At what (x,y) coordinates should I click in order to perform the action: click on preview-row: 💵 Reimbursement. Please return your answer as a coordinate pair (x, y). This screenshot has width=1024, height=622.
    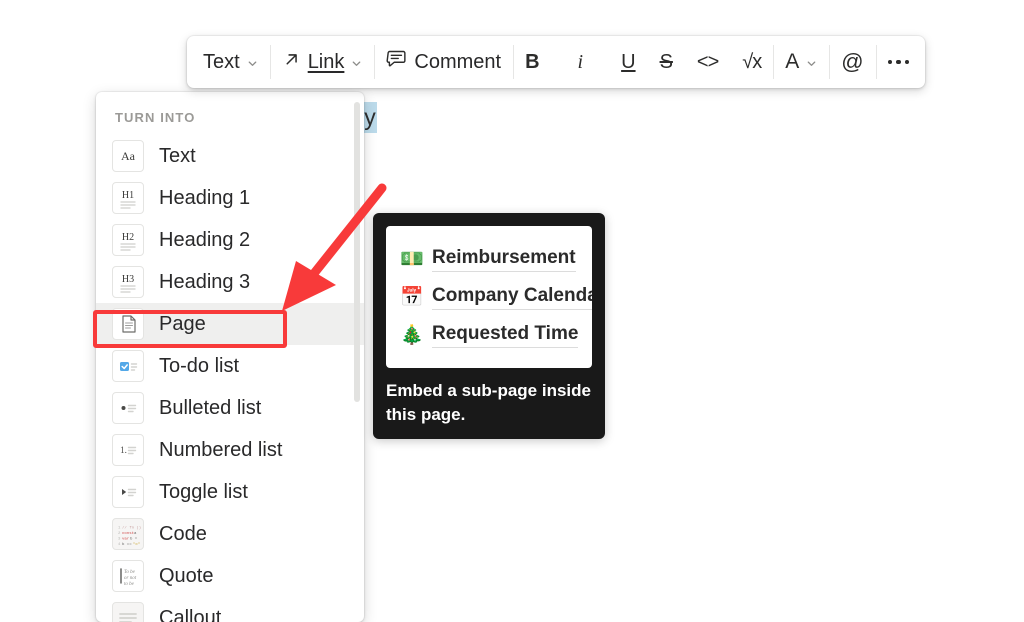
    Looking at the image, I should click on (496, 259).